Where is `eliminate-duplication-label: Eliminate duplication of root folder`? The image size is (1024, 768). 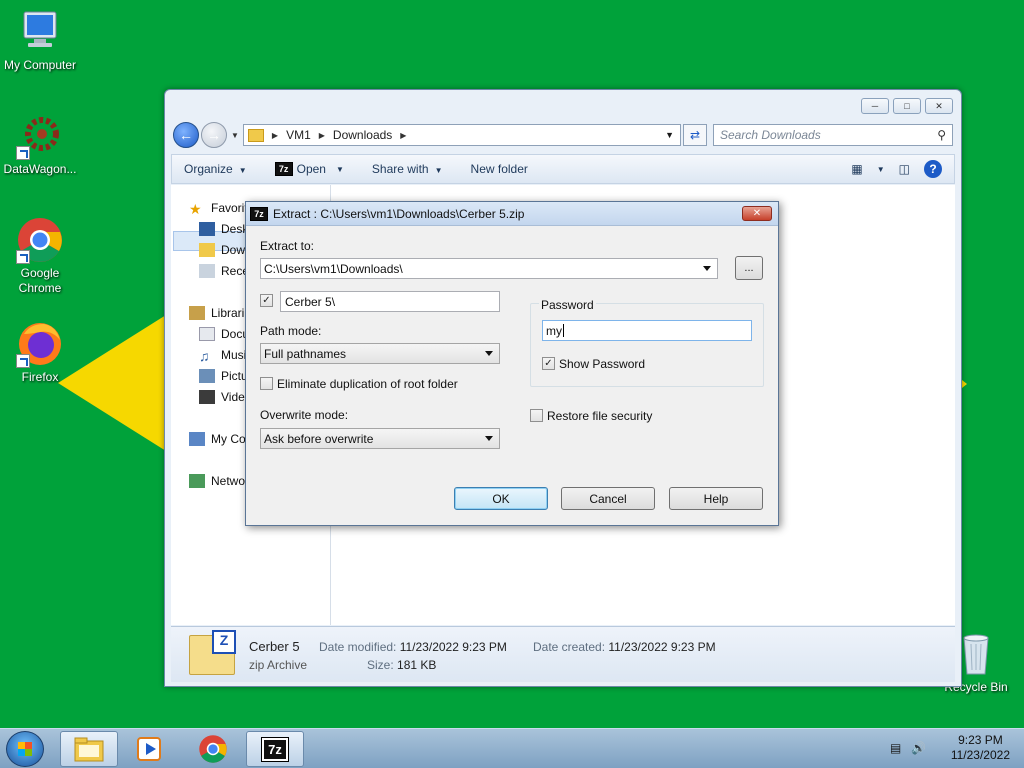 eliminate-duplication-label: Eliminate duplication of root folder is located at coordinates (367, 384).